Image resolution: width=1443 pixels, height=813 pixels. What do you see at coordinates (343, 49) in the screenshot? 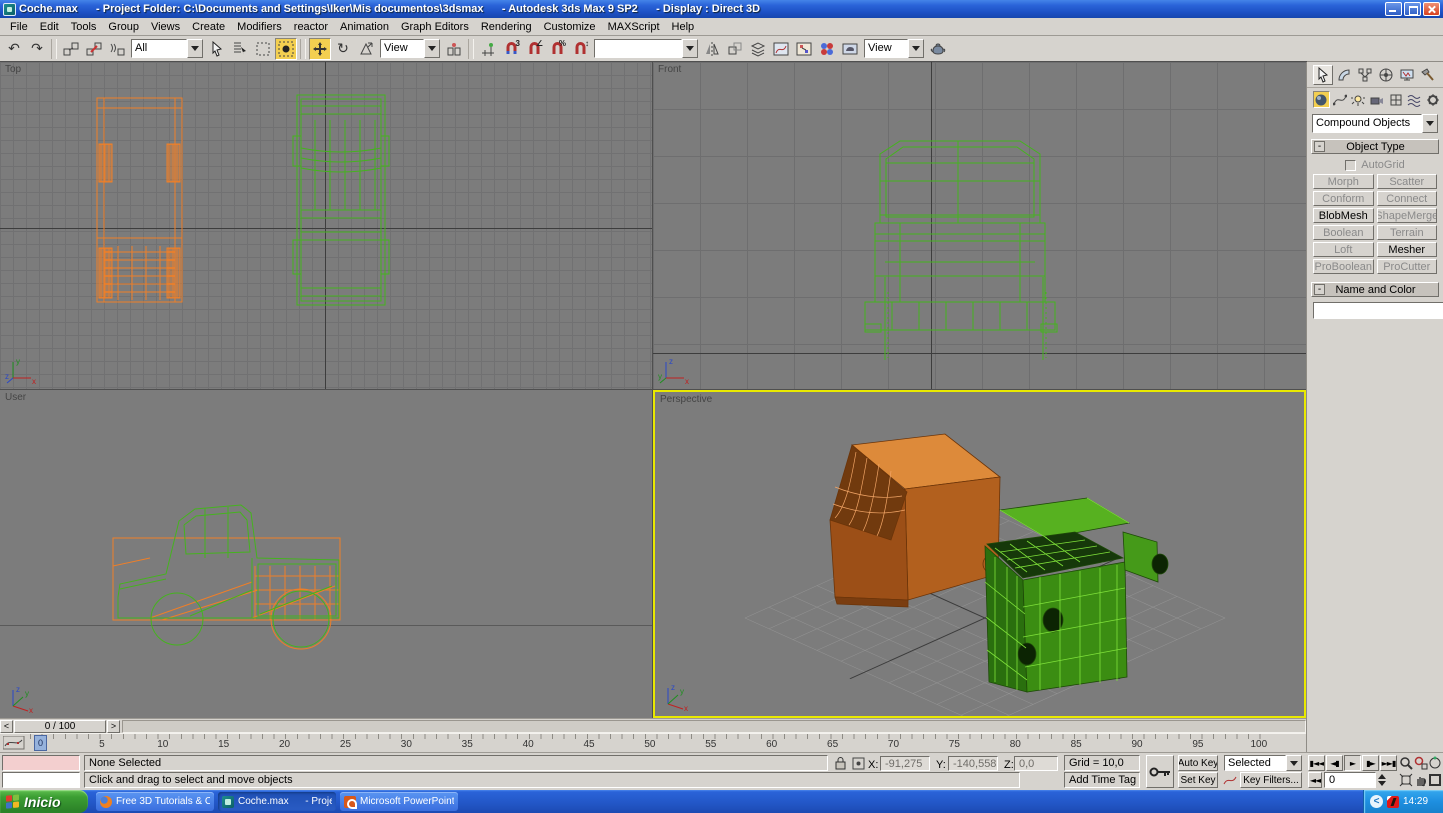
I see `select-and-rotate-button: ↻` at bounding box center [343, 49].